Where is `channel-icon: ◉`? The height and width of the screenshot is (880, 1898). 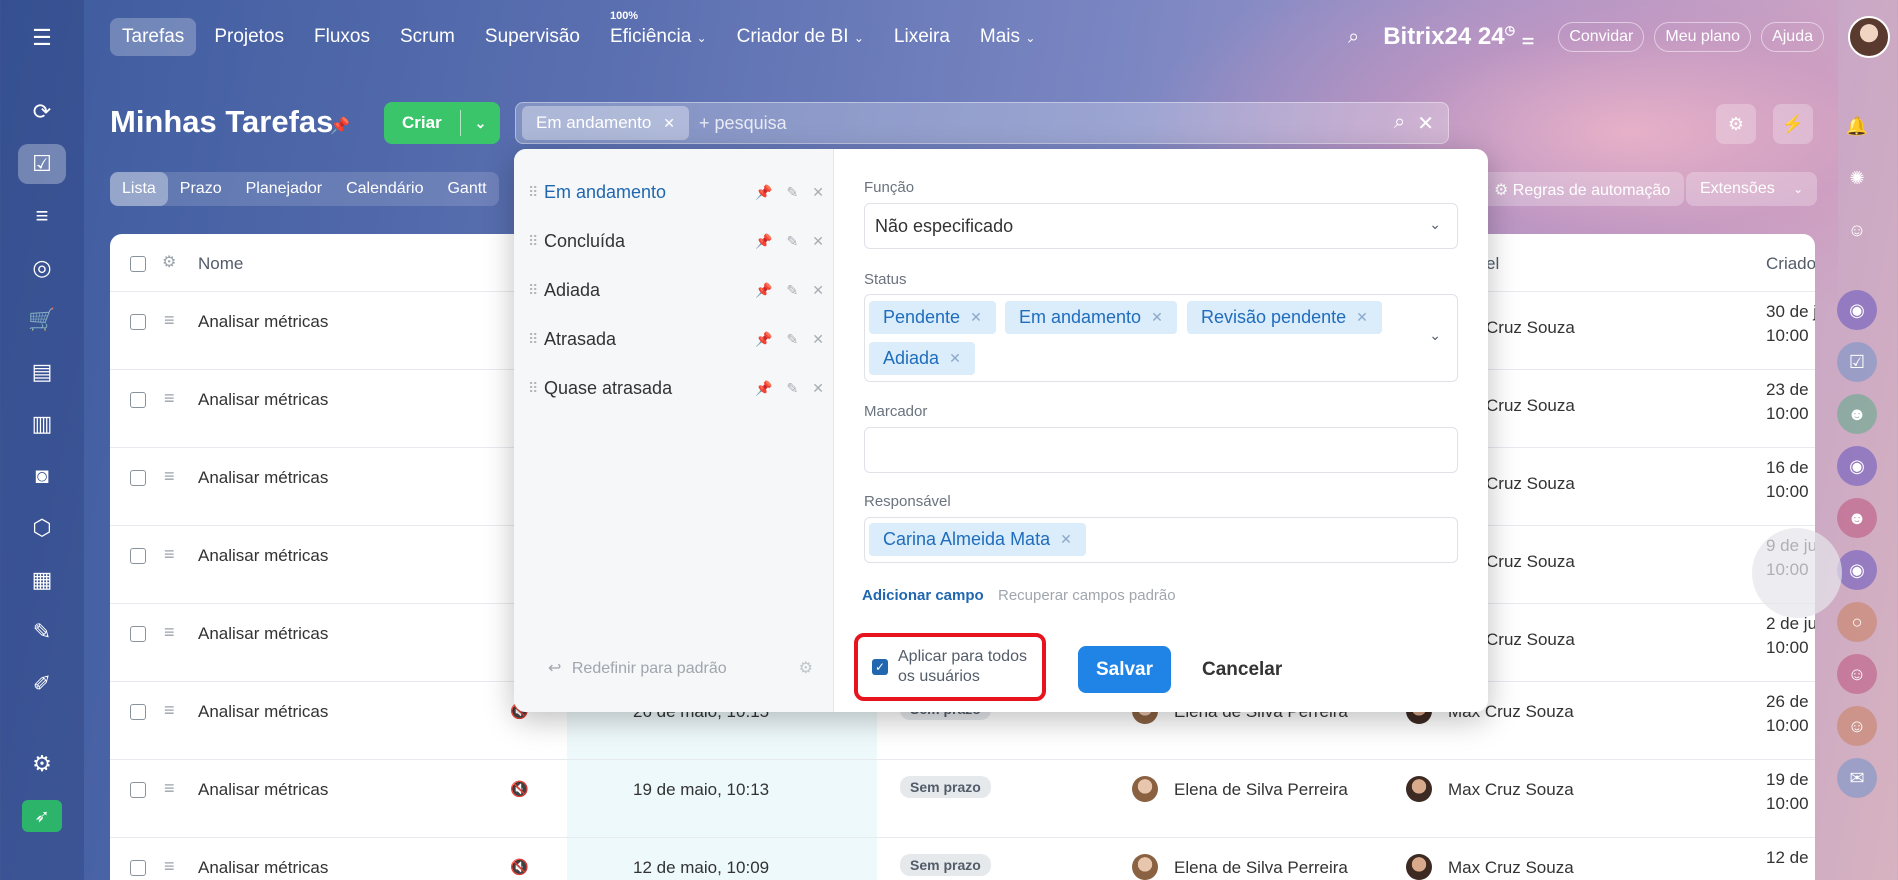
channel-icon: ◉ is located at coordinates (1857, 310).